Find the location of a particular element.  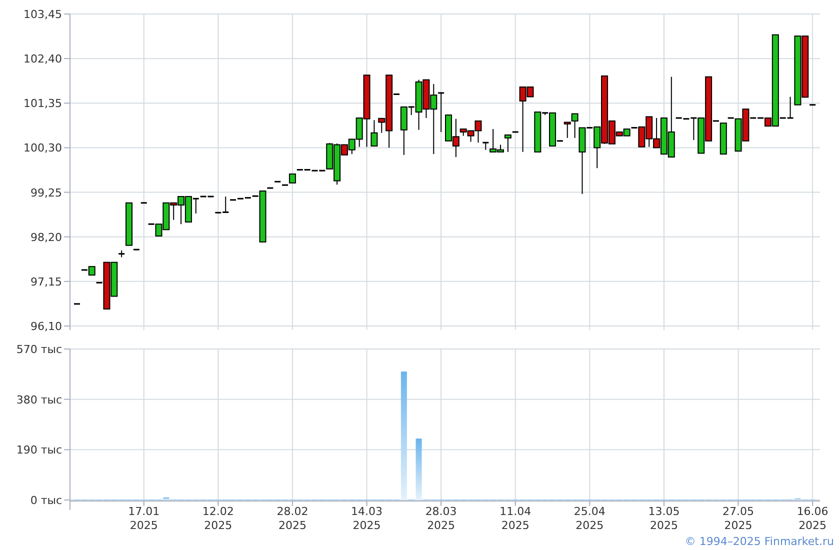

axis-label: 17.01 2025 is located at coordinates (144, 518).